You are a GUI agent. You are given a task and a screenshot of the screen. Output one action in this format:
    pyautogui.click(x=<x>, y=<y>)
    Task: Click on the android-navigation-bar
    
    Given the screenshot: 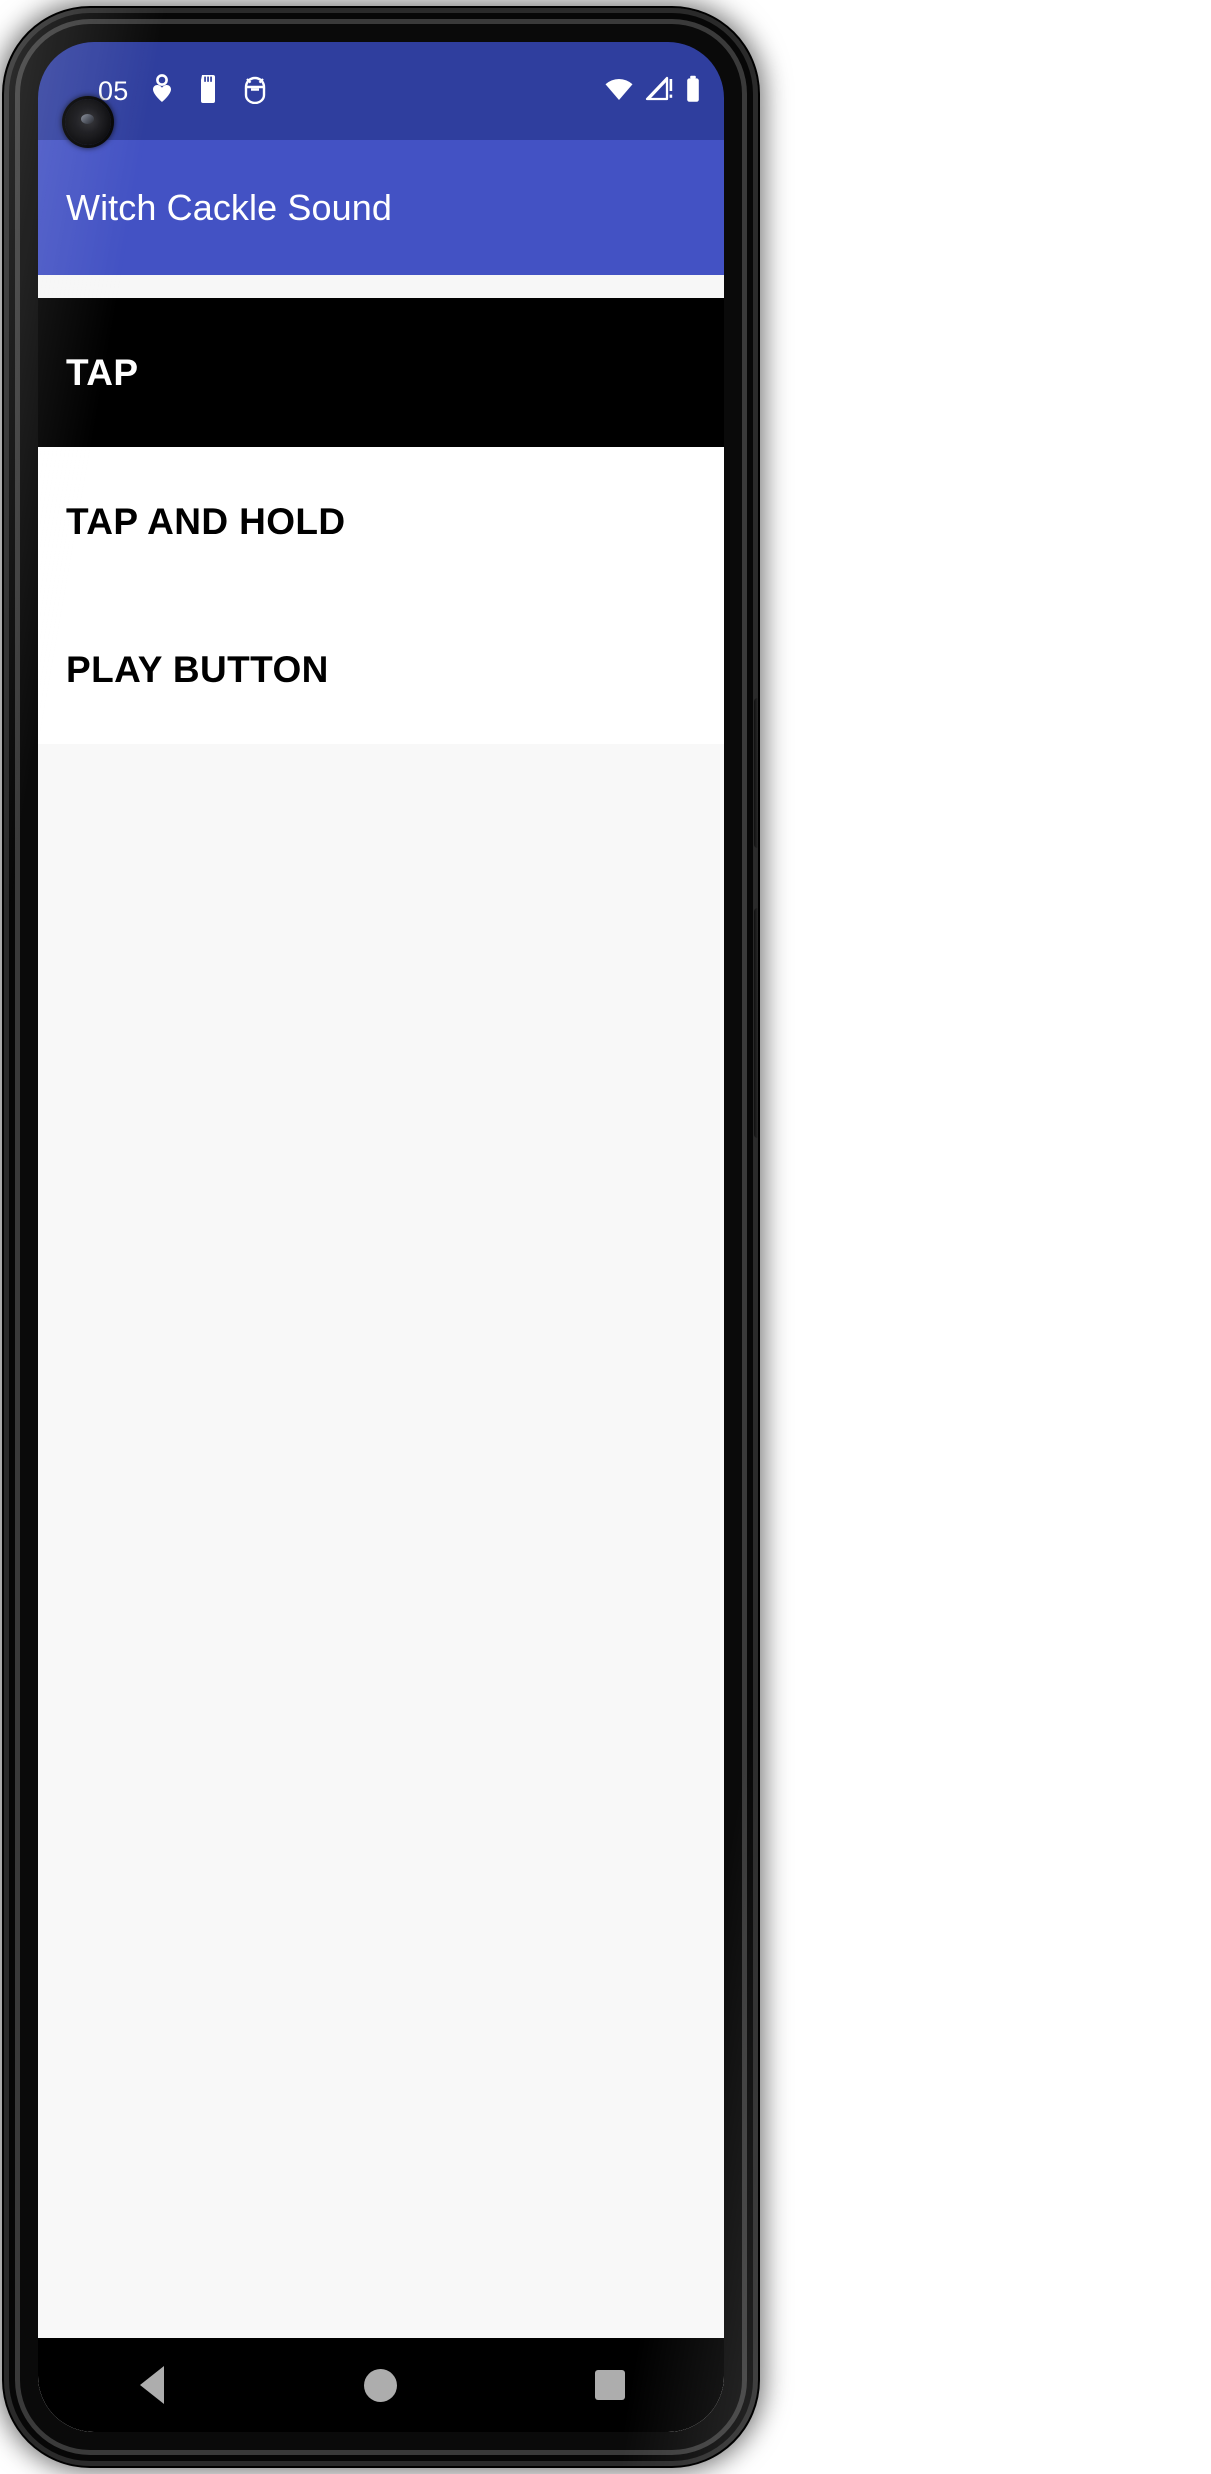 What is the action you would take?
    pyautogui.click(x=381, y=2385)
    